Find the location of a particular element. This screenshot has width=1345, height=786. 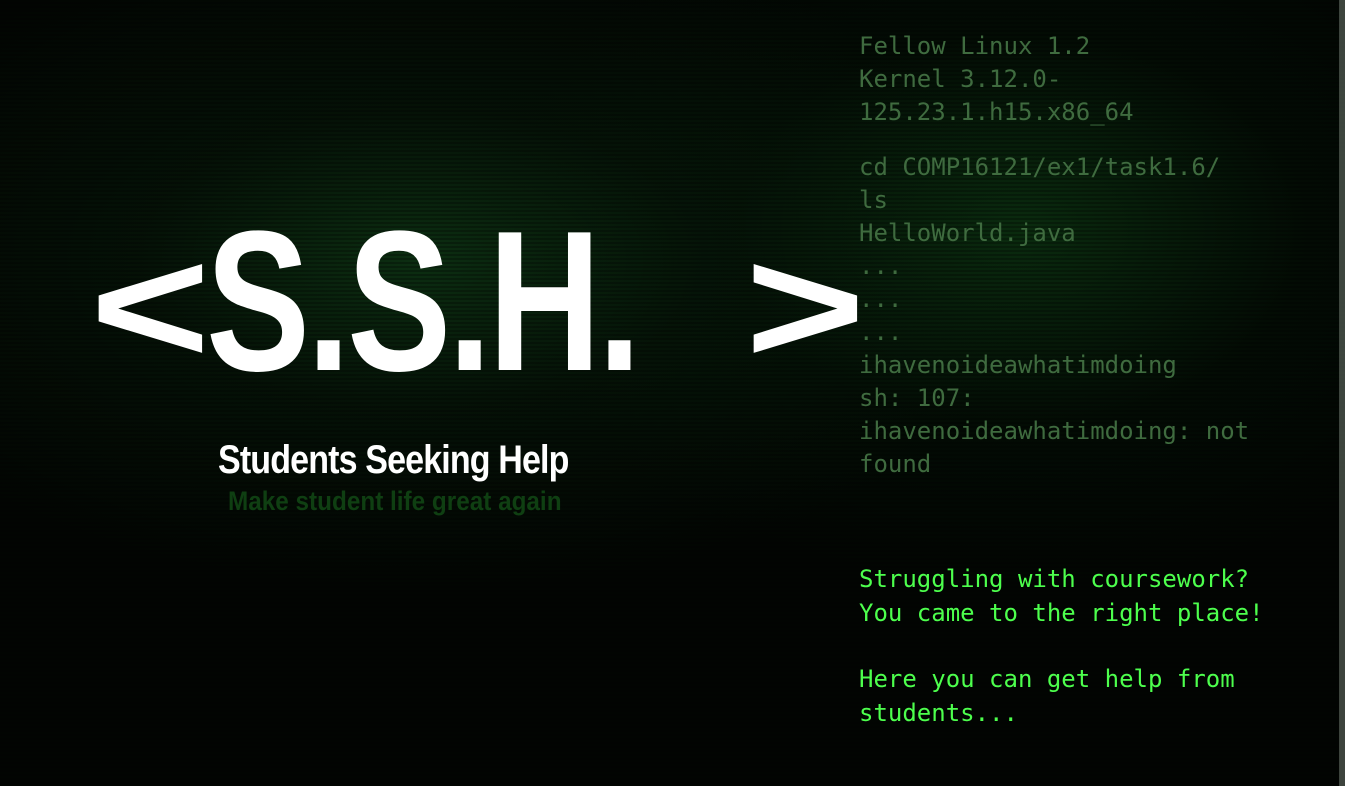

terminal-line: cd COMP16121/ex1/task1.6/ is located at coordinates (1040, 167).